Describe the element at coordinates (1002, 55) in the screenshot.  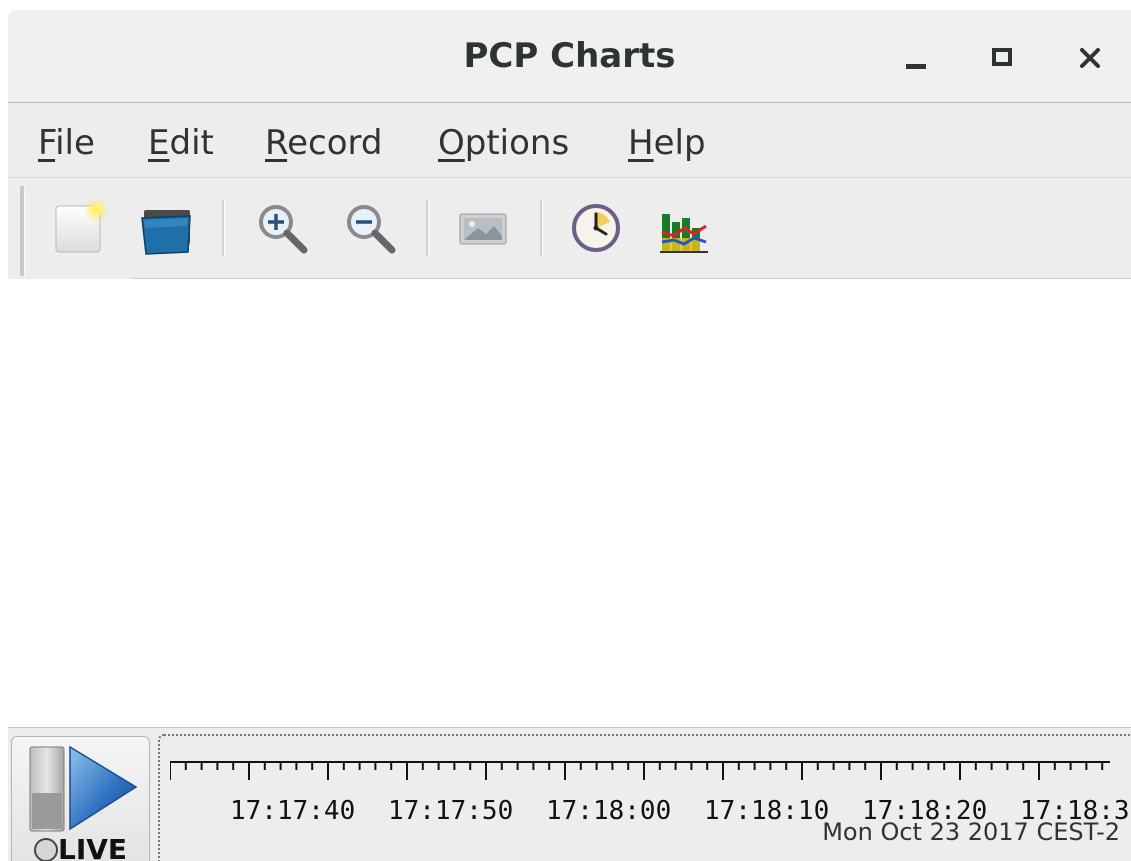
I see `maximize-button` at that location.